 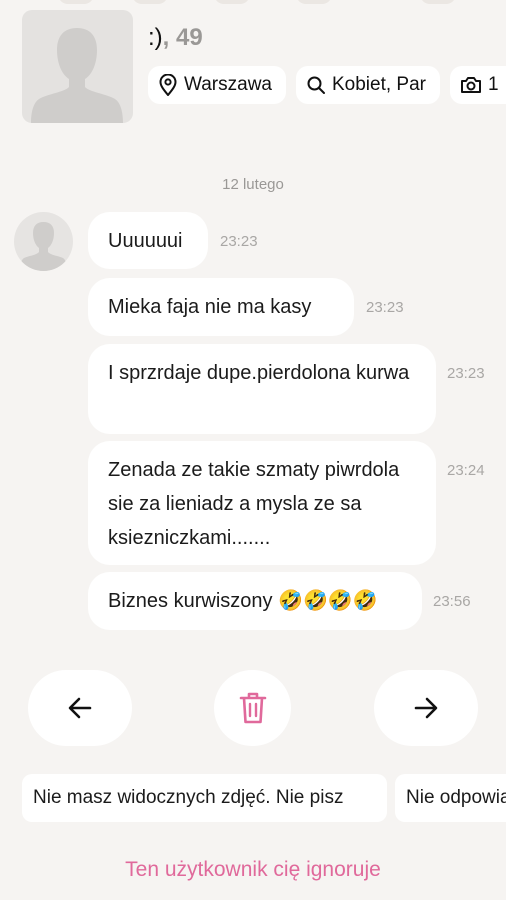 I want to click on profile-age: , 49, so click(x=182, y=37).